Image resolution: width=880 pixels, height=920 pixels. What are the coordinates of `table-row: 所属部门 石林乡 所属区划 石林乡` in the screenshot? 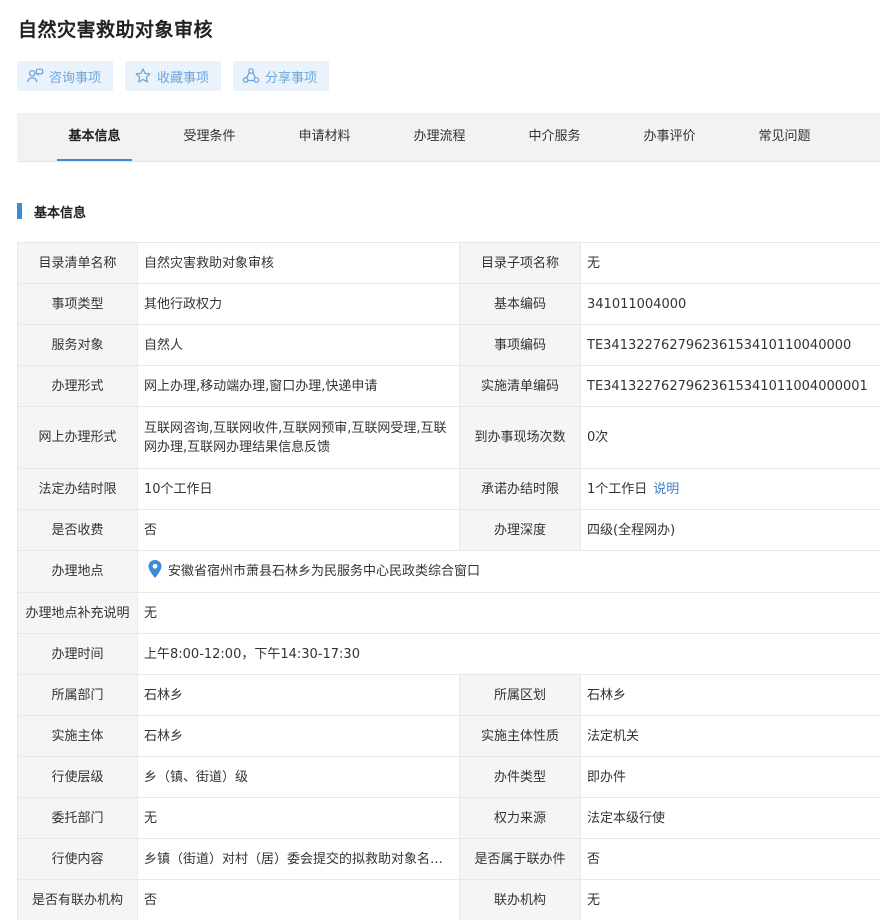 It's located at (448, 695).